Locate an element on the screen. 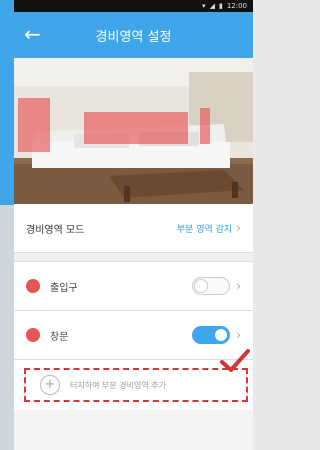  page-title: 경비영역 설정 is located at coordinates (133, 37).